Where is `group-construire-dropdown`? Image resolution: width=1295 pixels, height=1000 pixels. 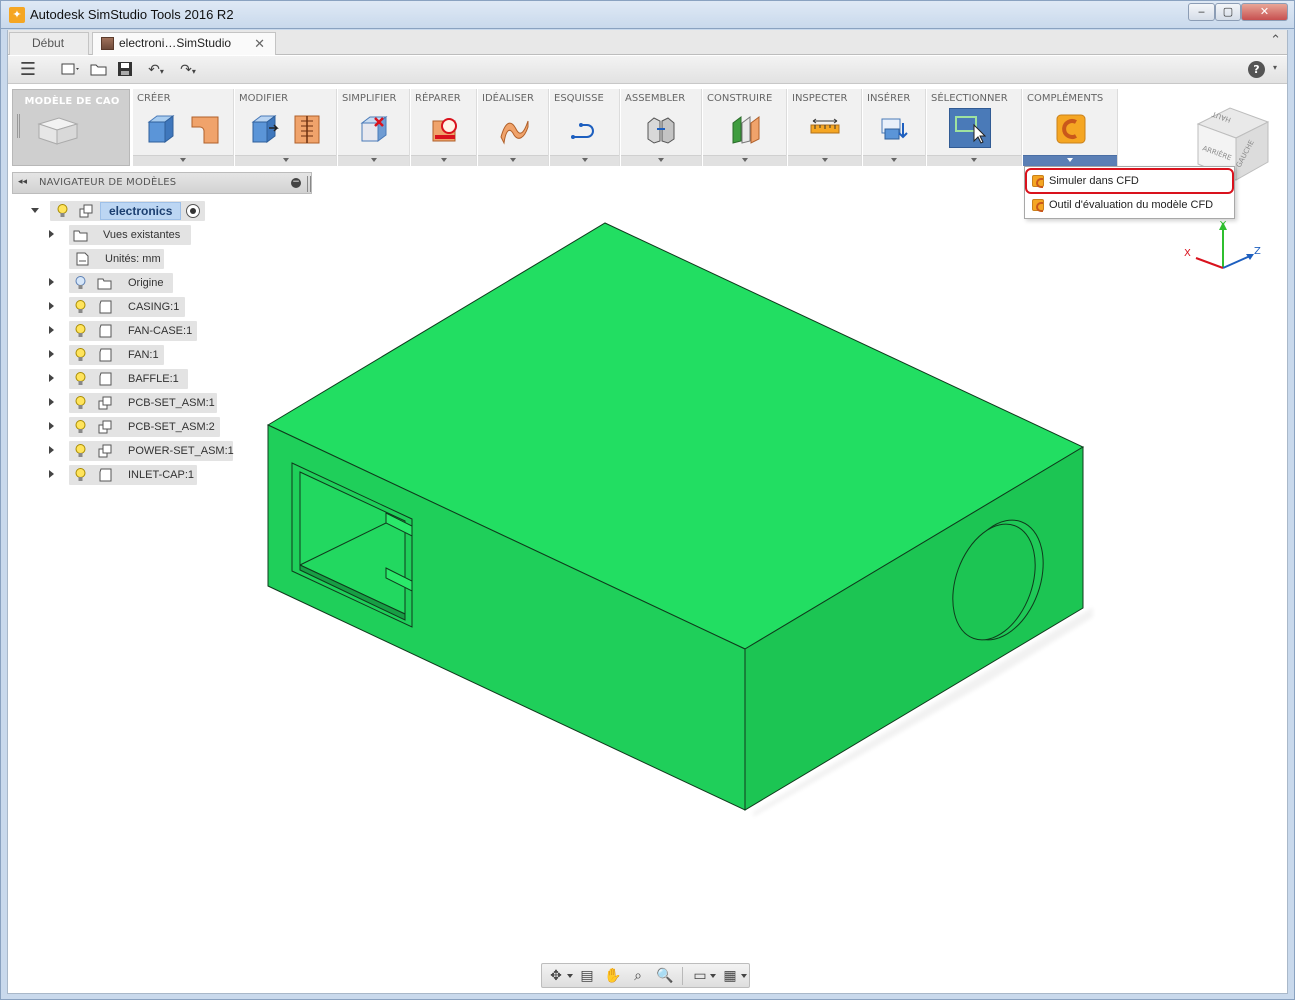
group-construire-dropdown is located at coordinates (744, 160).